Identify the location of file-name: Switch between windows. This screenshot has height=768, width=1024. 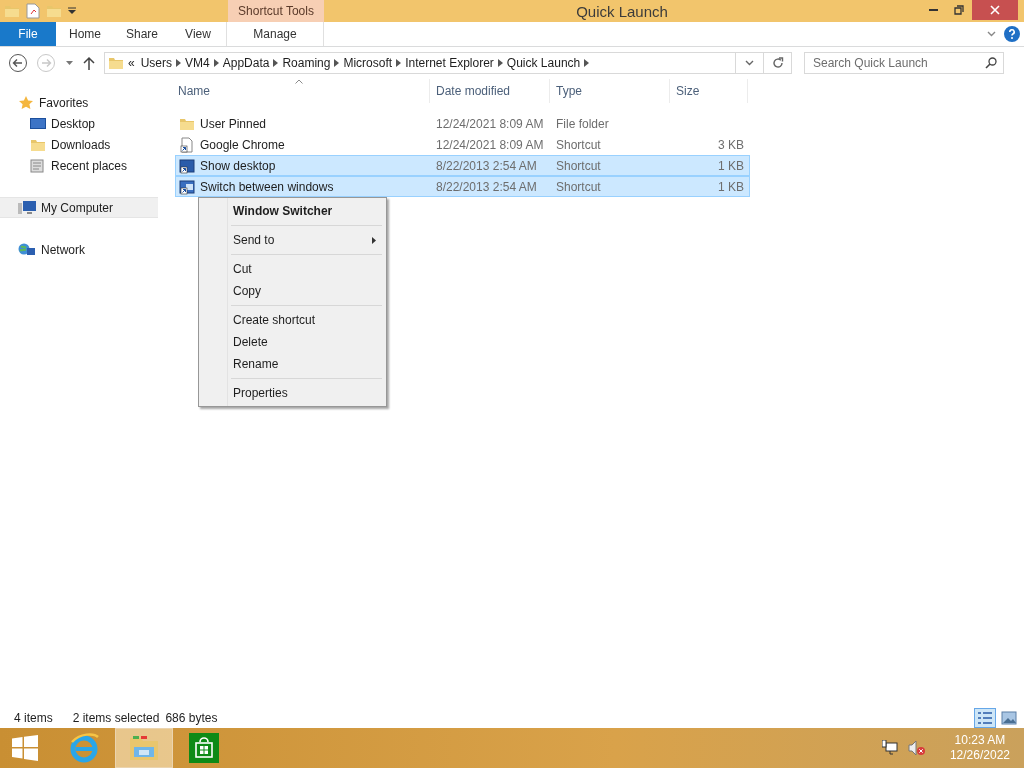
(267, 186).